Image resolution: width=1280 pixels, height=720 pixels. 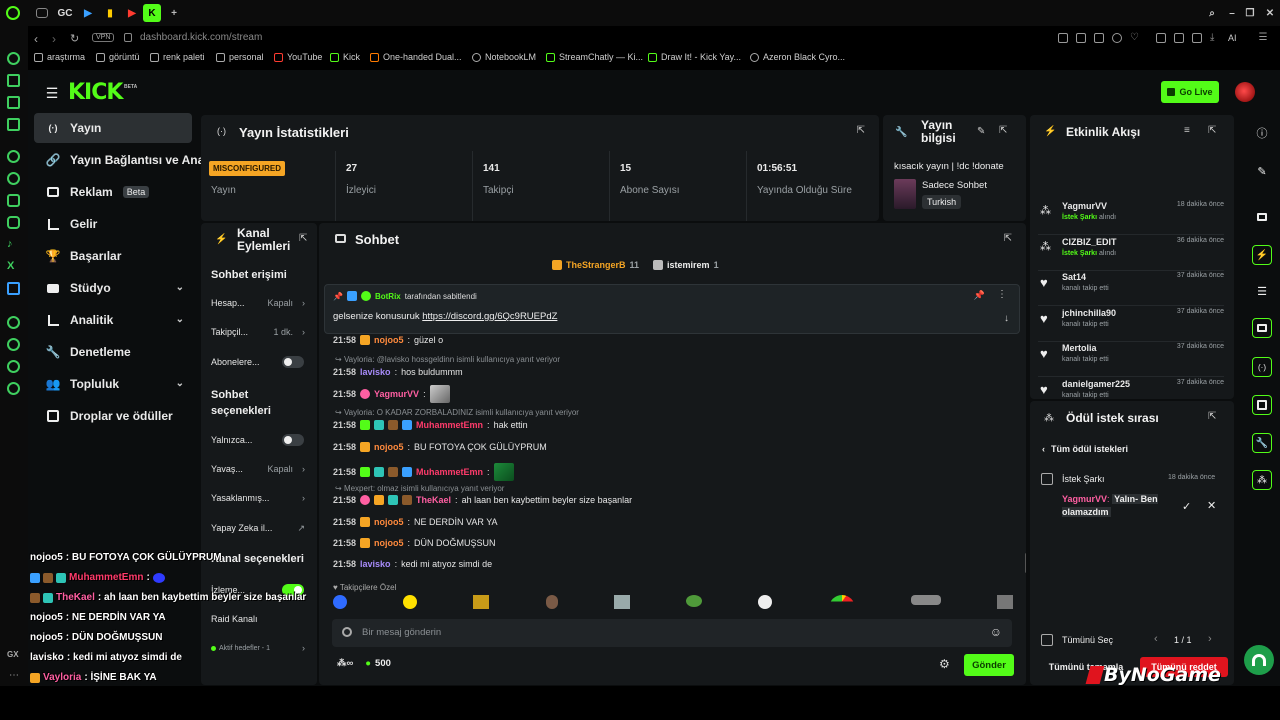 What do you see at coordinates (1262, 217) in the screenshot?
I see `stats-icon` at bounding box center [1262, 217].